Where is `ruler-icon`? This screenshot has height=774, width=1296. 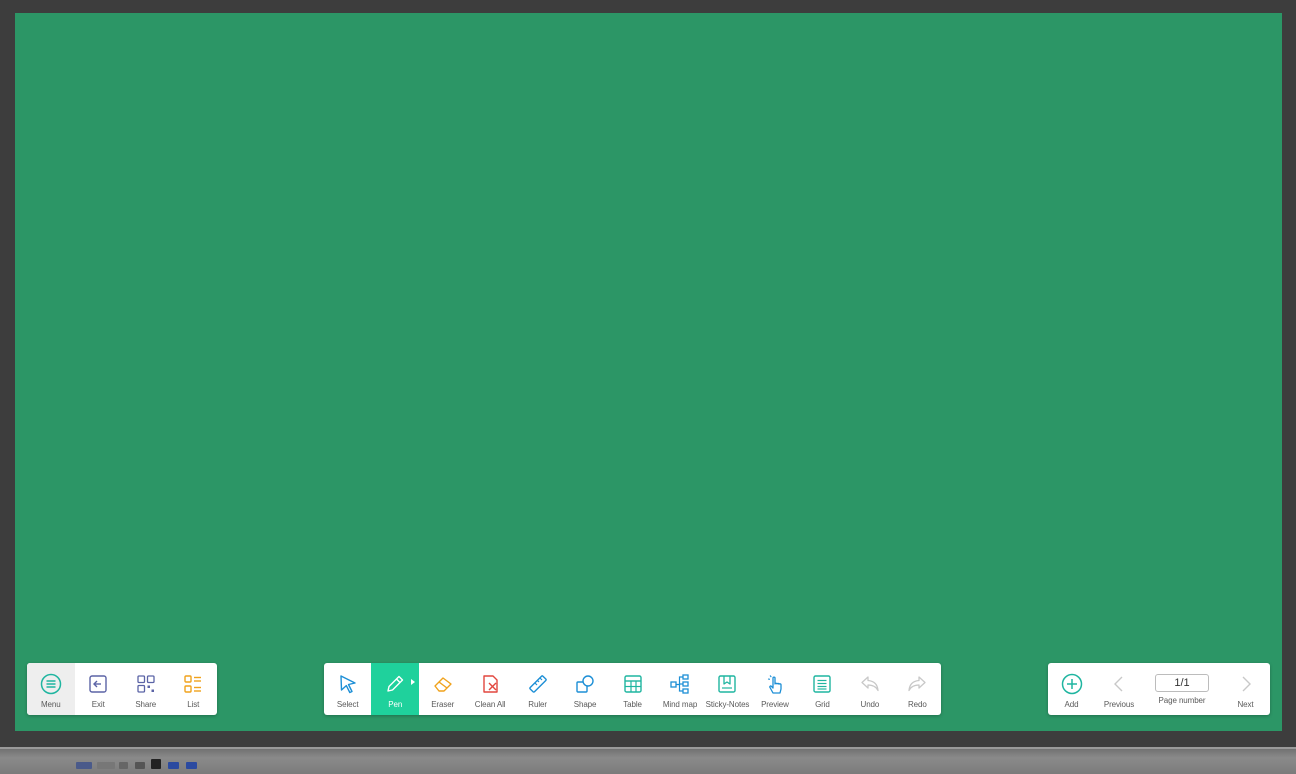 ruler-icon is located at coordinates (538, 684).